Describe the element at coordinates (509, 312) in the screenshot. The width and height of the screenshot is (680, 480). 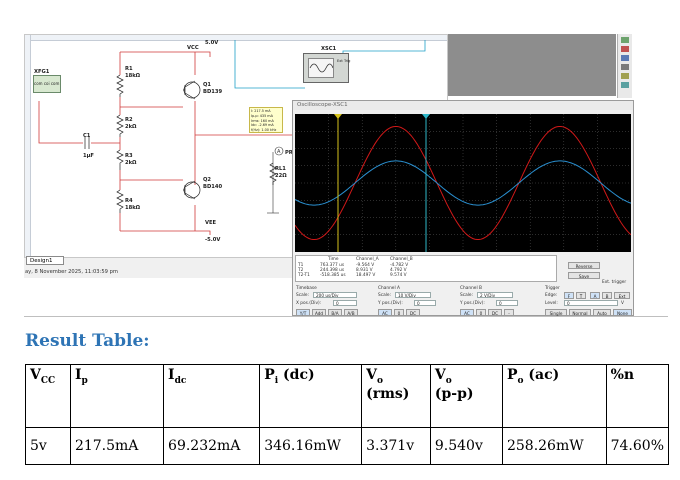
I see `channel-b-invert-button: -` at that location.